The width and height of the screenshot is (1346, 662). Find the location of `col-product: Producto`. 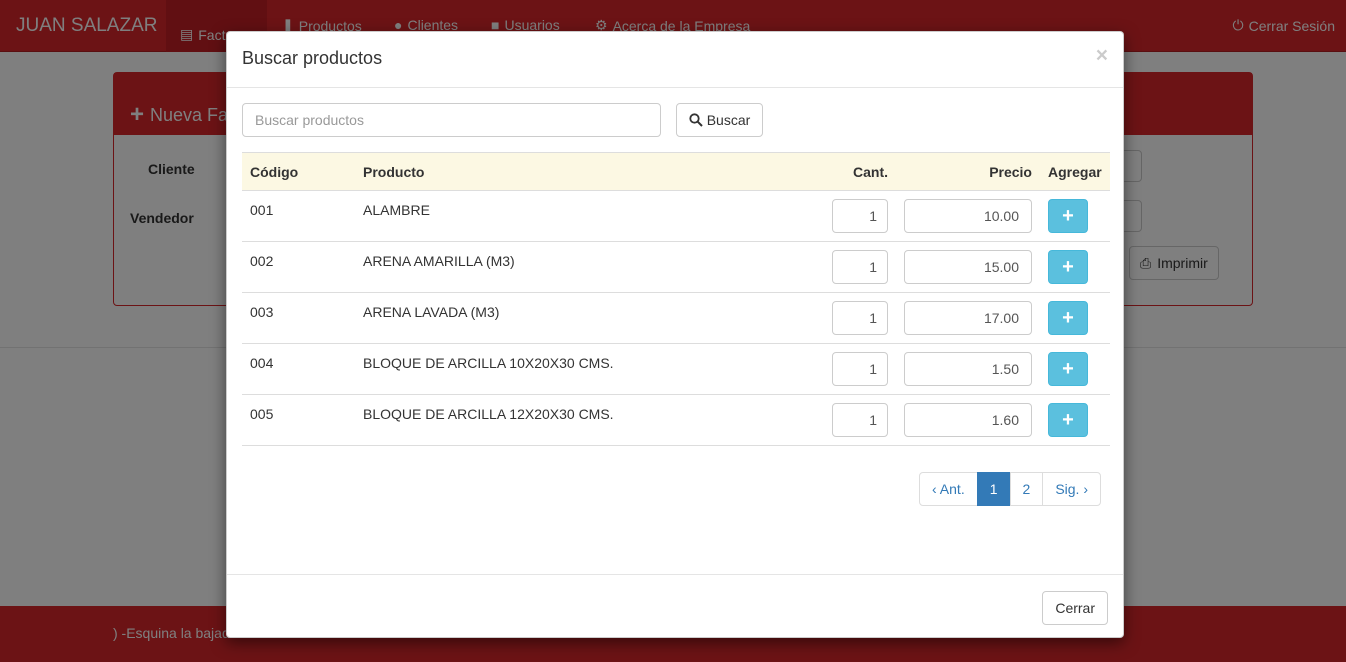

col-product: Producto is located at coordinates (585, 171).